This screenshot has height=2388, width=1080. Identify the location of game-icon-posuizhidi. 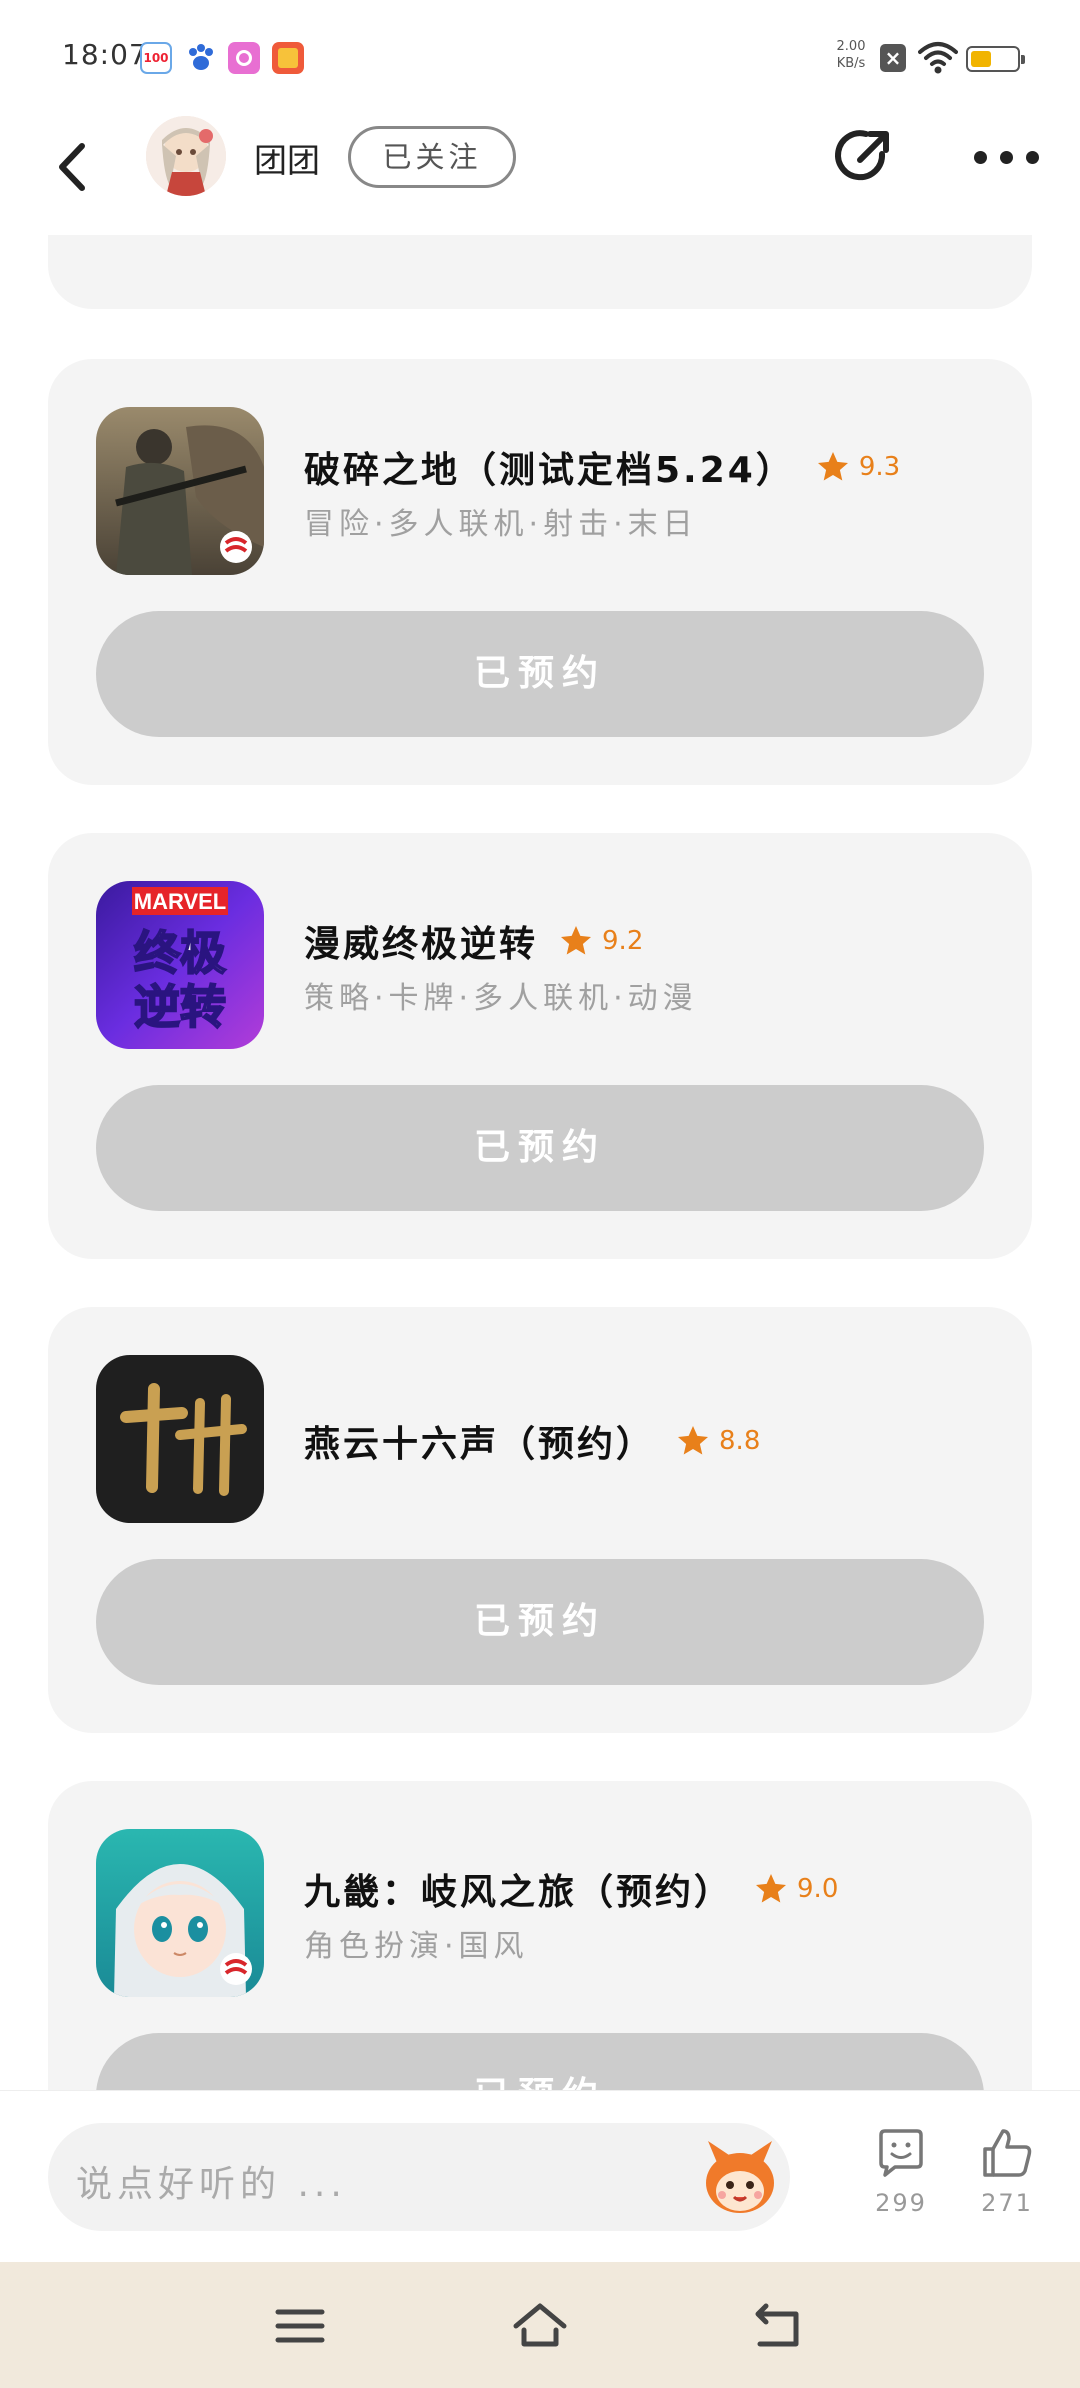
(180, 491).